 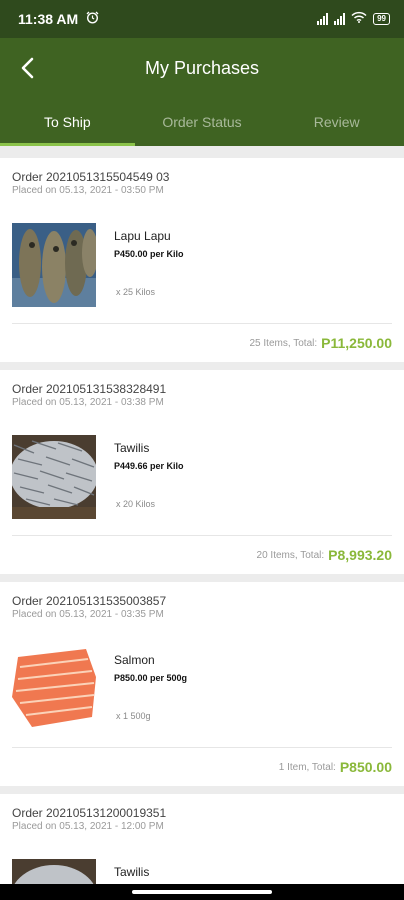 I want to click on salmon-fillet-image, so click(x=54, y=689).